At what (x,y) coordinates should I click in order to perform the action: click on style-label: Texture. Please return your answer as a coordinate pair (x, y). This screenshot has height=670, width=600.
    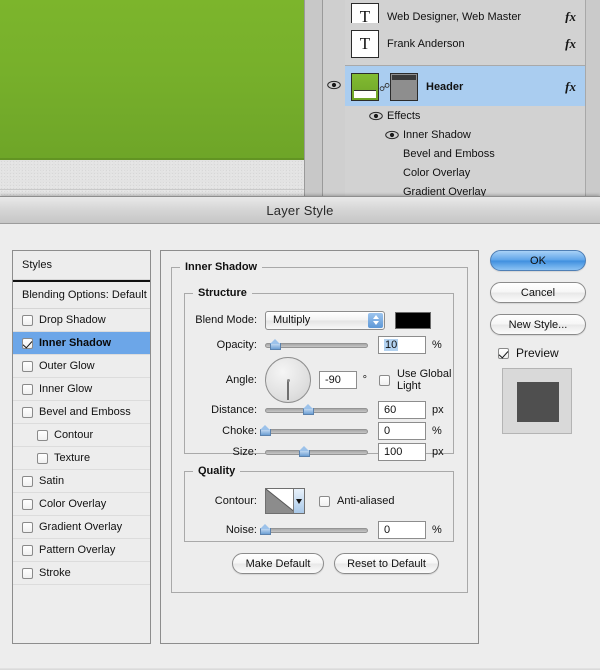
    Looking at the image, I should click on (72, 458).